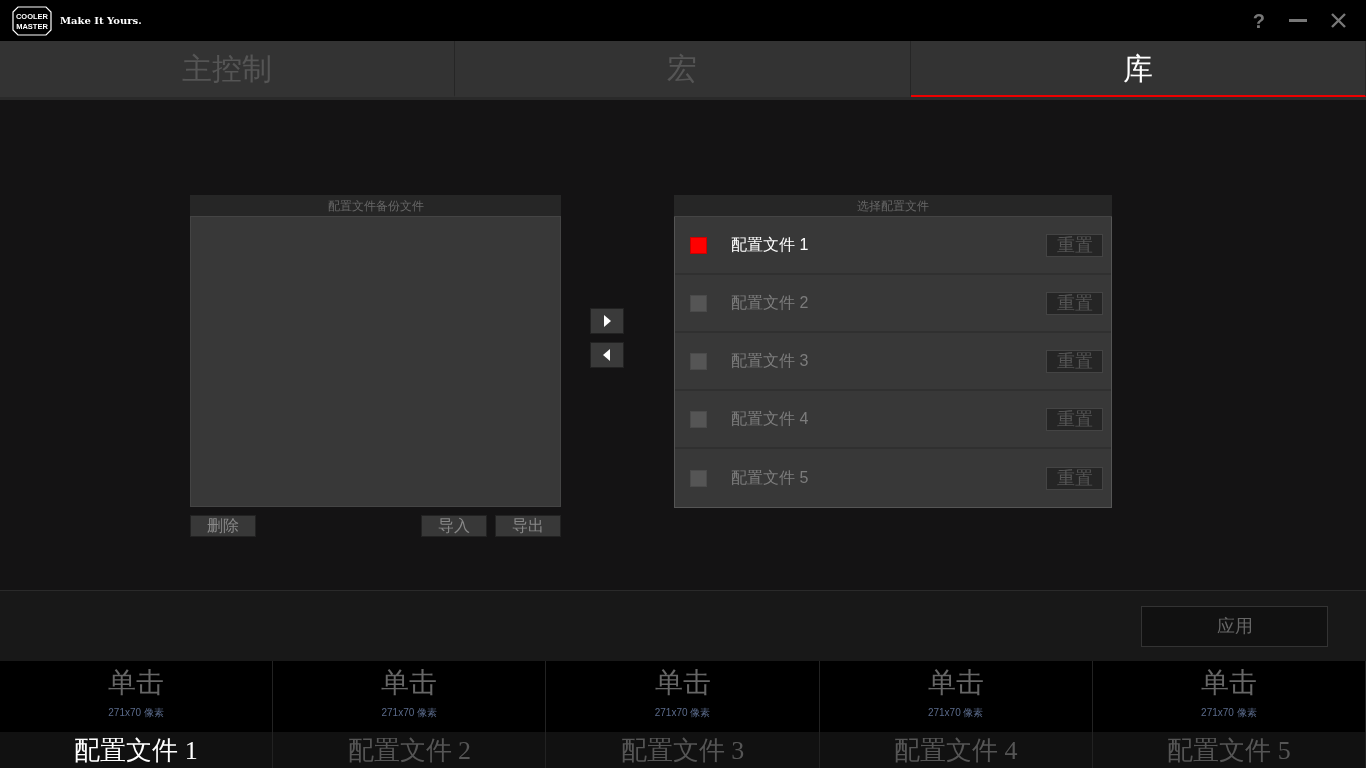 This screenshot has width=1366, height=768. I want to click on panel-button: 导出, so click(528, 526).